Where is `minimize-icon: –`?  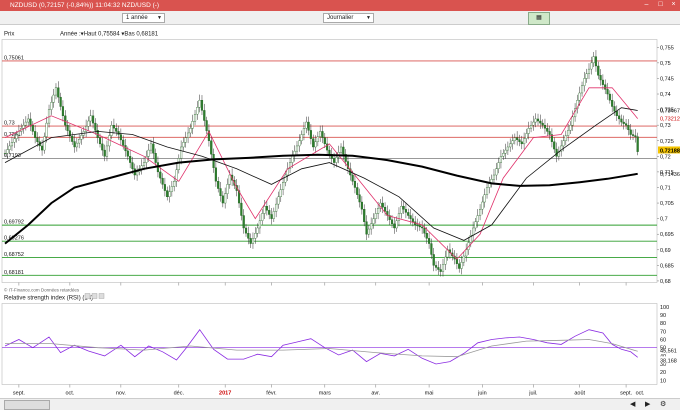 minimize-icon: – is located at coordinates (646, 5).